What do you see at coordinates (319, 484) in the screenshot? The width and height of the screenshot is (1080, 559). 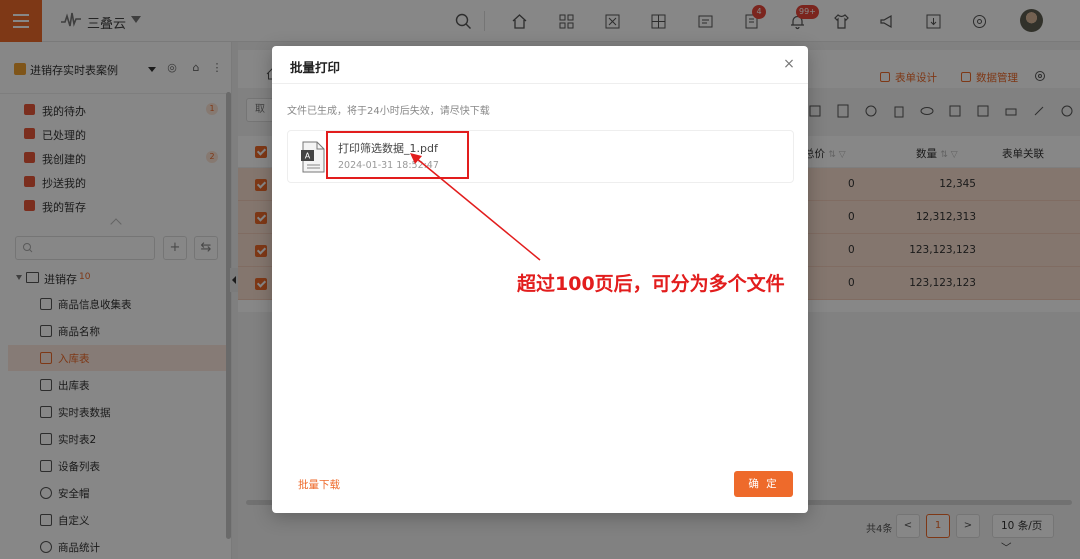 I see `batch-download-link: 批量下载` at bounding box center [319, 484].